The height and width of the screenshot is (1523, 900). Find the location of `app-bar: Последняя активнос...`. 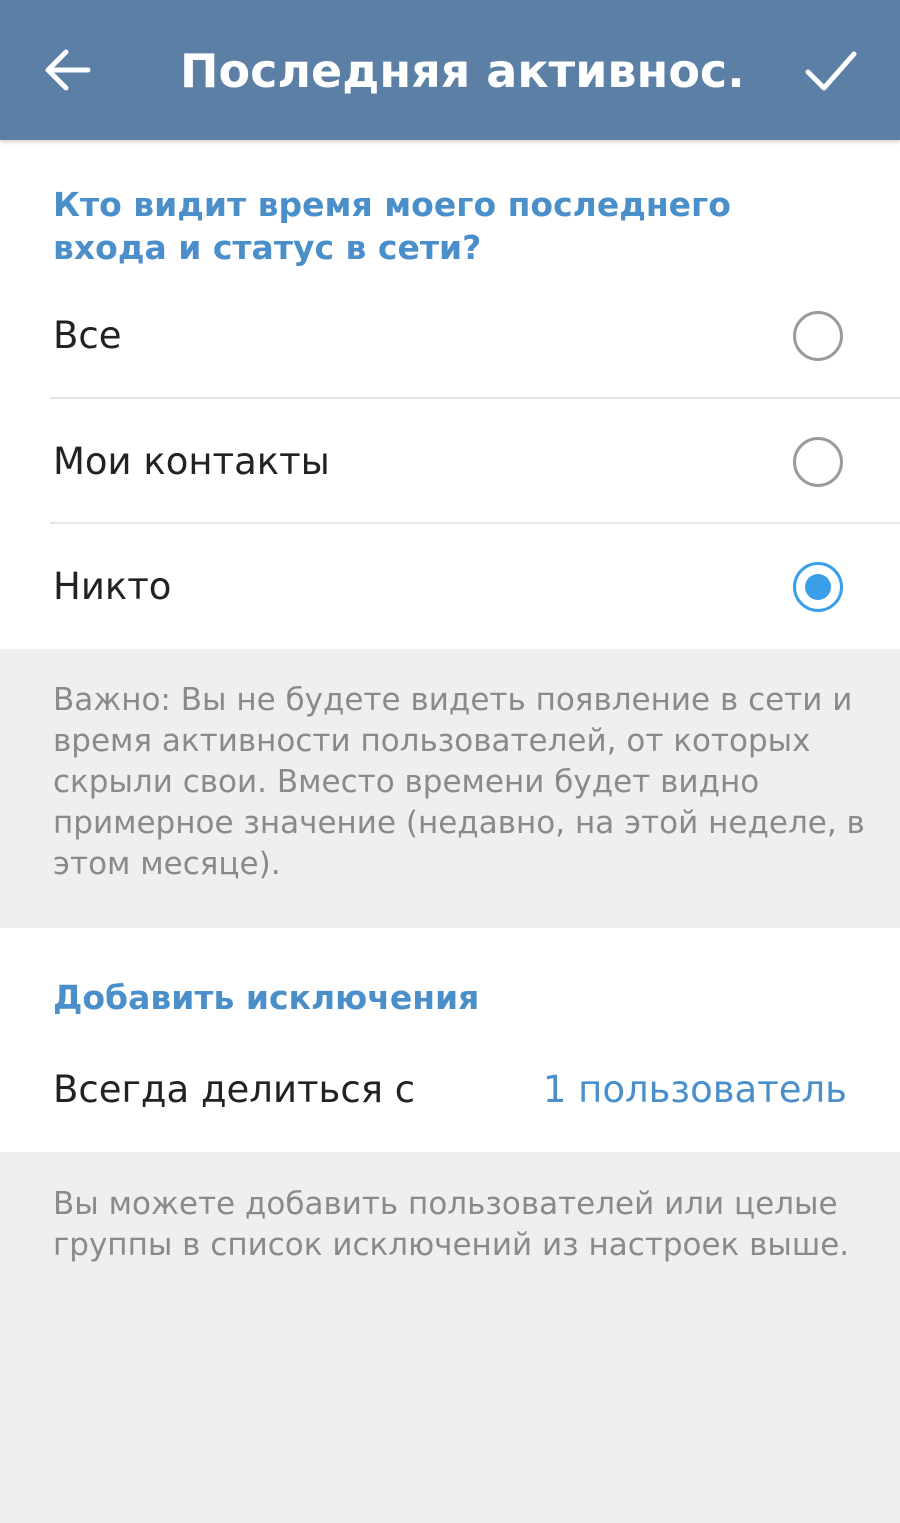

app-bar: Последняя активнос... is located at coordinates (450, 70).